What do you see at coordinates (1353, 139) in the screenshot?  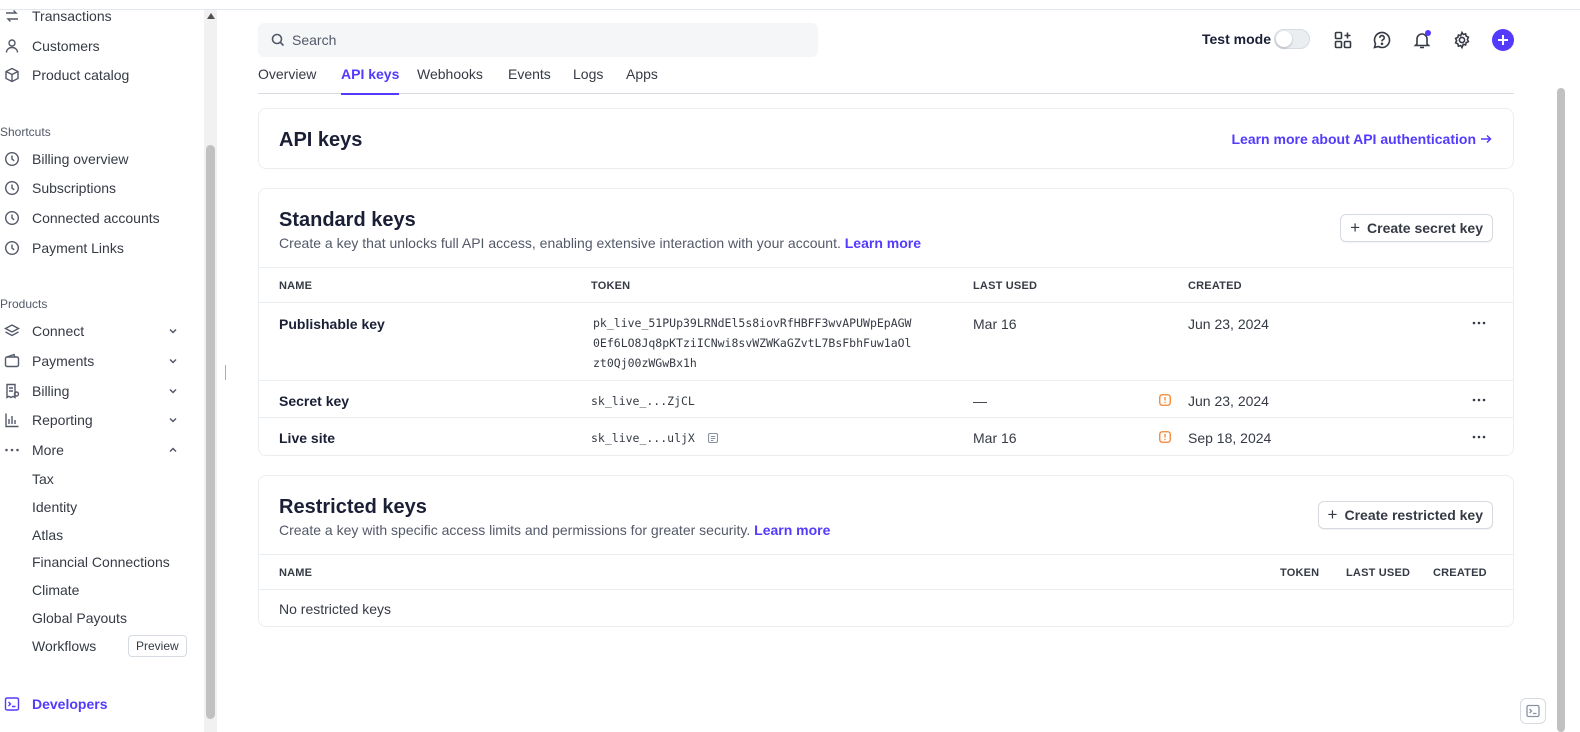 I see `learn-more-auth-text: Learn more about API authentication` at bounding box center [1353, 139].